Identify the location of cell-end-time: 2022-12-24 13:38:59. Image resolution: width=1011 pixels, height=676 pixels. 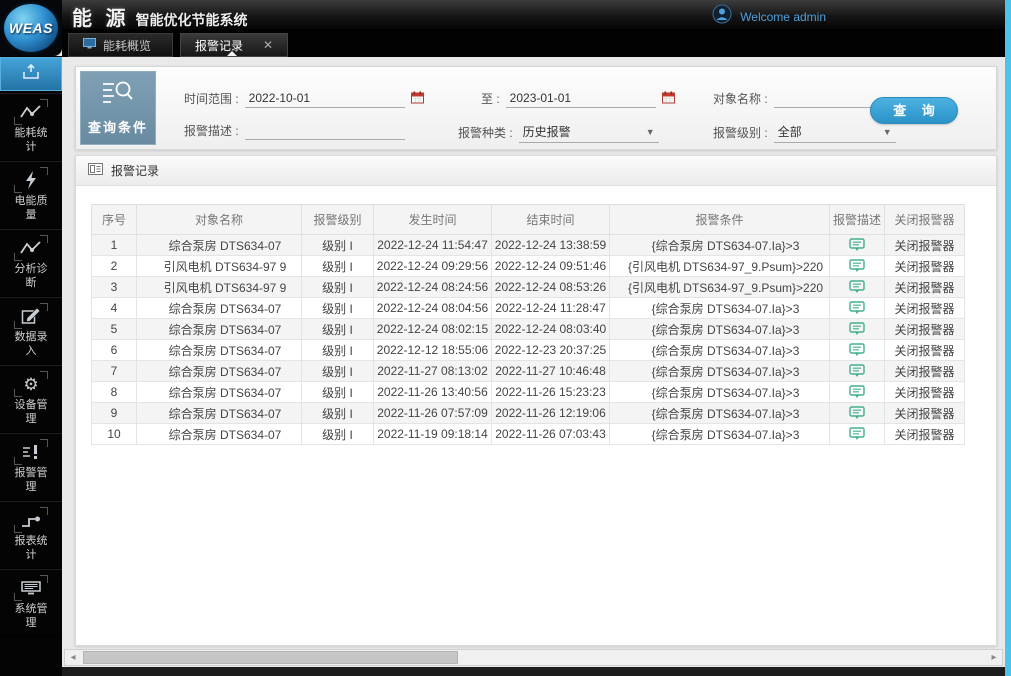
(550, 245).